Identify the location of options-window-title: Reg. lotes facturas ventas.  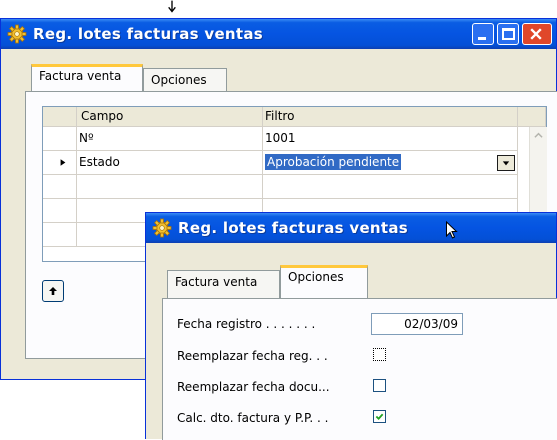
(293, 228).